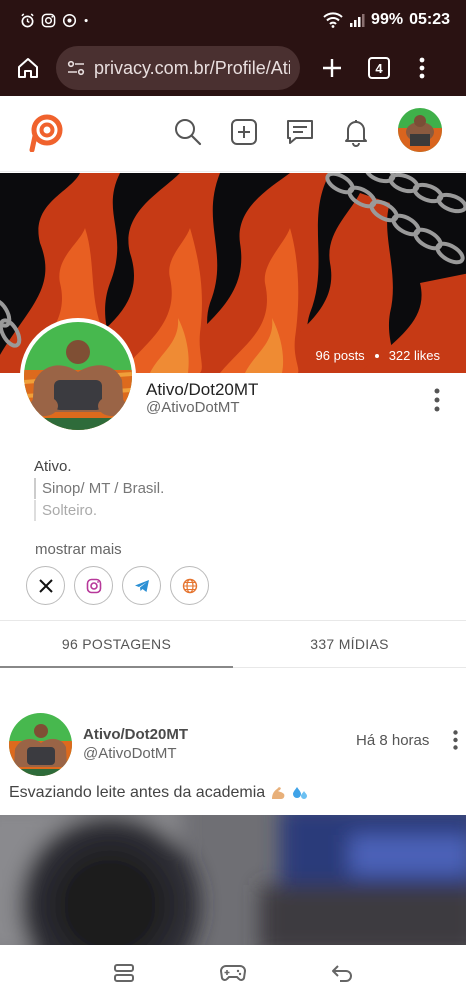 This screenshot has width=466, height=1000. I want to click on profile-handle: @AtivoDotMT, so click(193, 407).